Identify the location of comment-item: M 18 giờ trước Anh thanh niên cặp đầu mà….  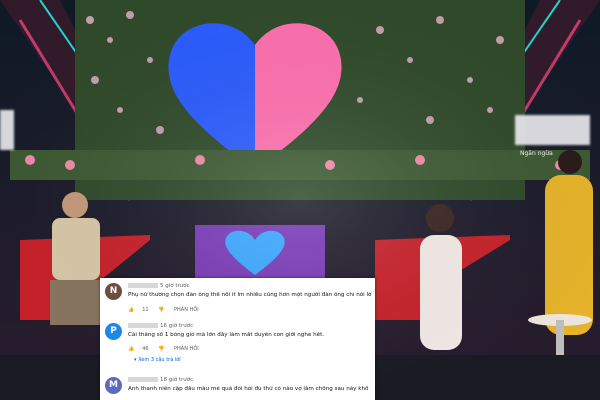
(237, 387).